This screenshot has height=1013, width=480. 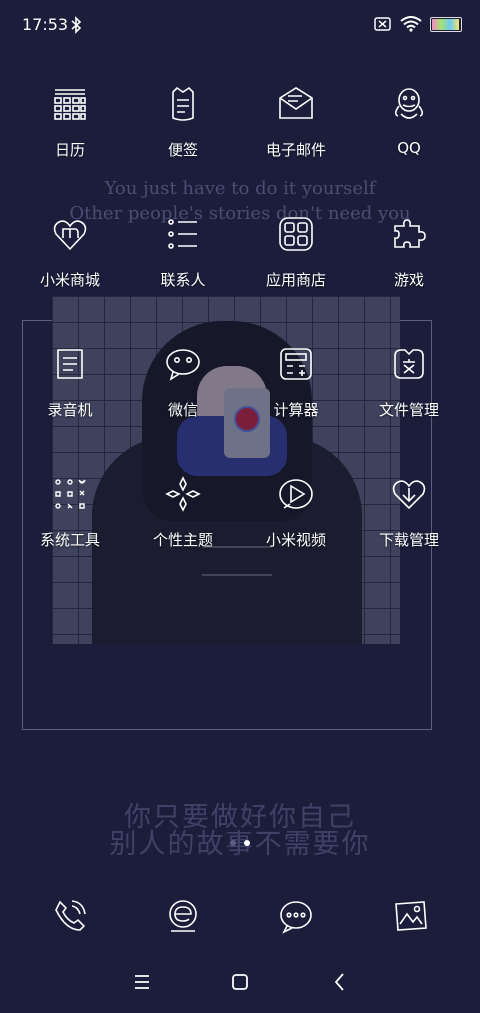 What do you see at coordinates (183, 382) in the screenshot?
I see `app-wechat: 微信` at bounding box center [183, 382].